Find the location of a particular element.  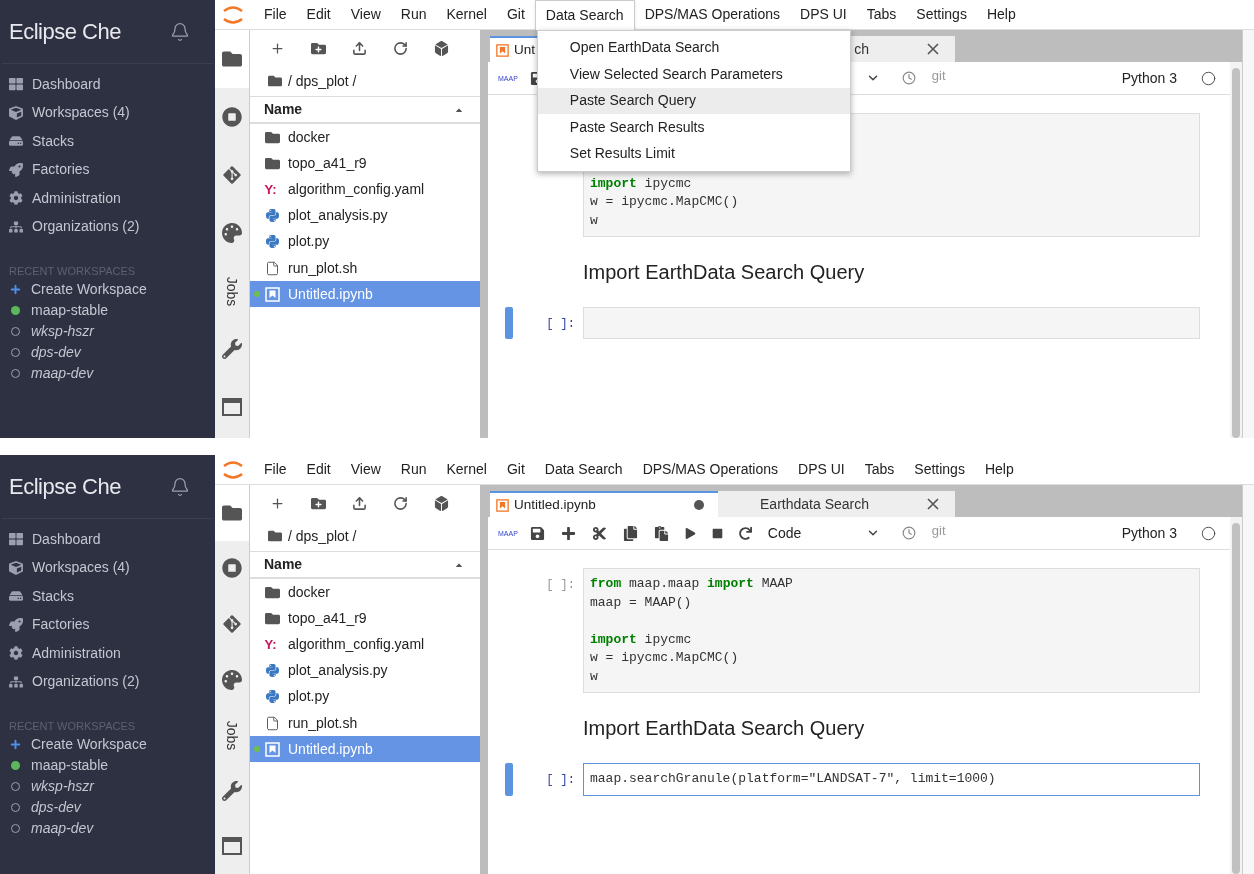

code-line: maap = MAAP() is located at coordinates (641, 602).